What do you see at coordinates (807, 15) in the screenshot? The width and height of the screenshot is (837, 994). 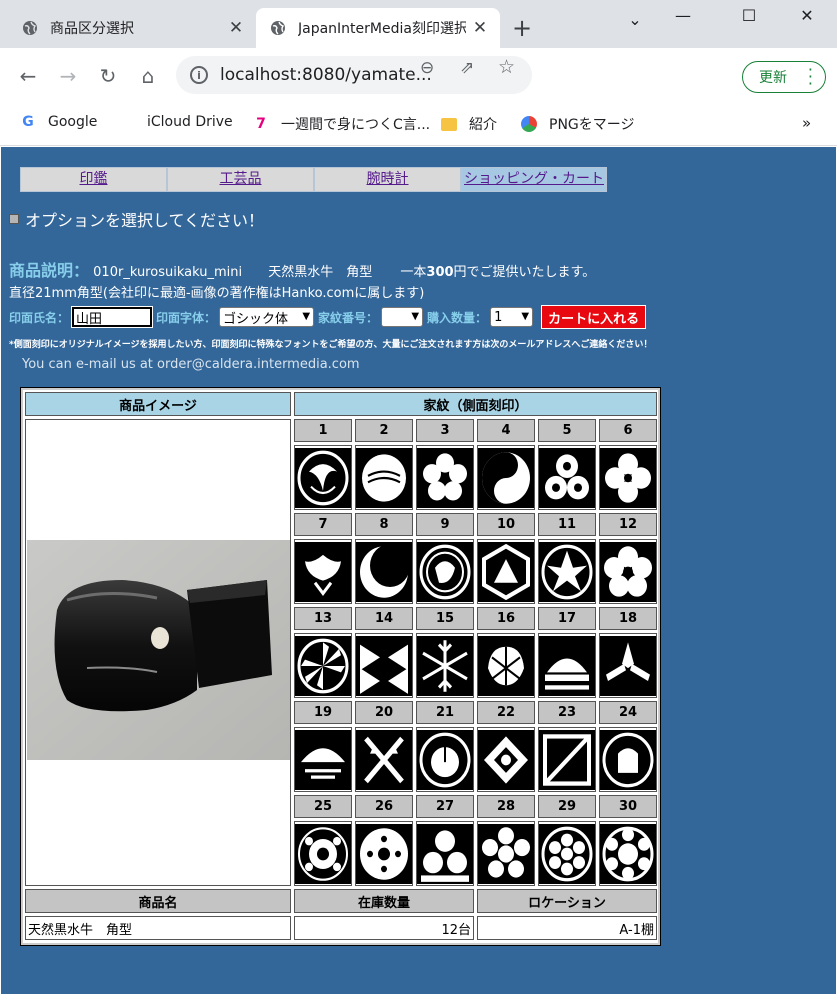 I see `window-close-icon: ✕` at bounding box center [807, 15].